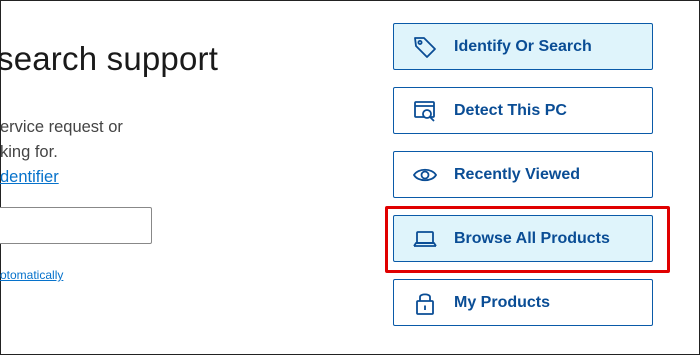  What do you see at coordinates (61, 127) in the screenshot?
I see `description-line-1: ervice request or` at bounding box center [61, 127].